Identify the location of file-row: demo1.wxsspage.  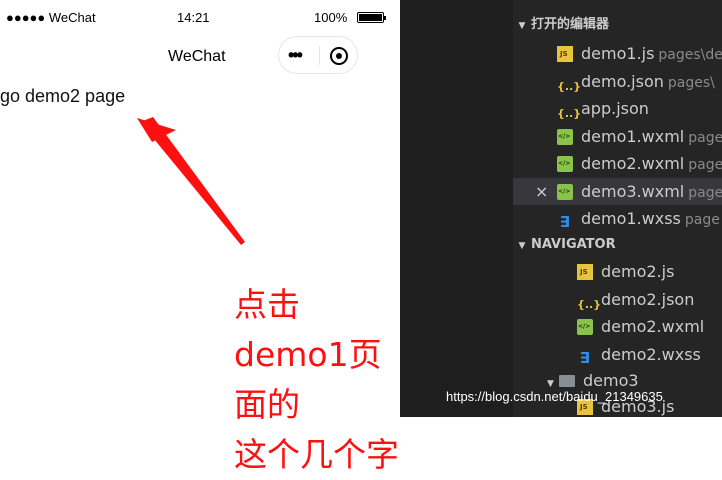
(639, 218).